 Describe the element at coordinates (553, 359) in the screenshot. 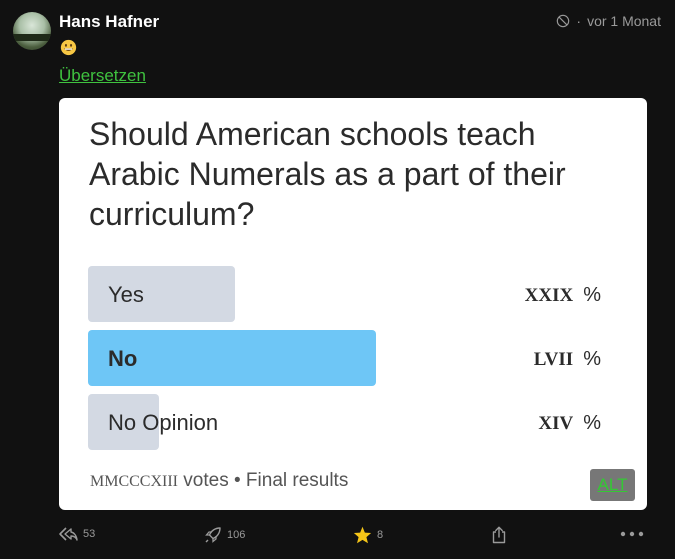

I see `percent-roman: LVII` at that location.